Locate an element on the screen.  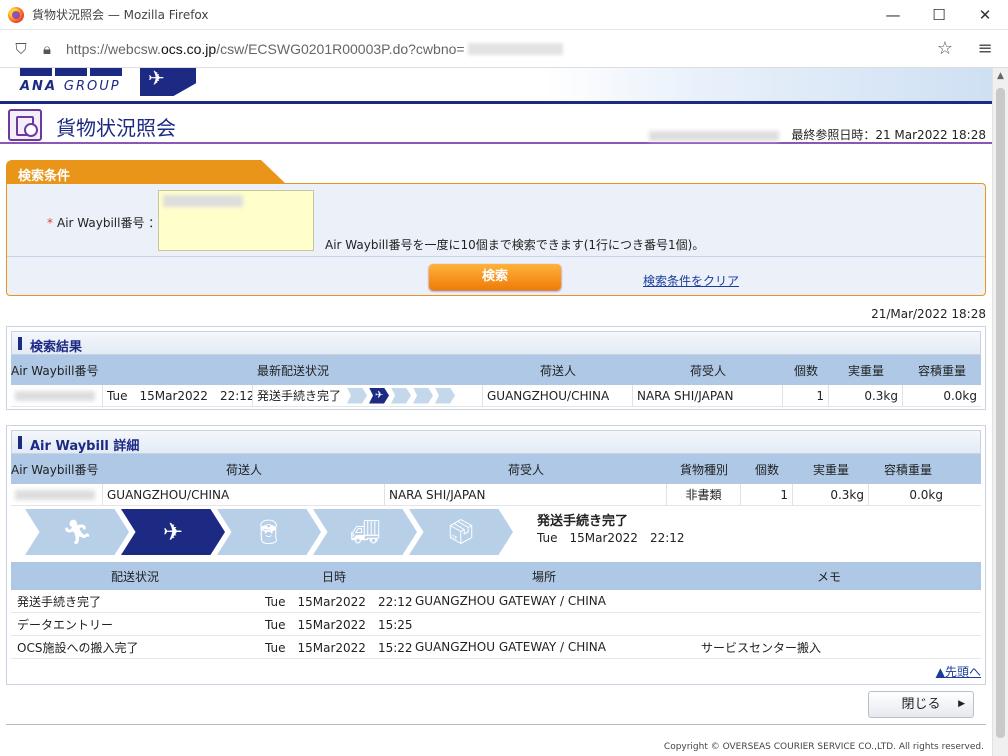
cargo-type-cell: 非書類 is located at coordinates (704, 494).